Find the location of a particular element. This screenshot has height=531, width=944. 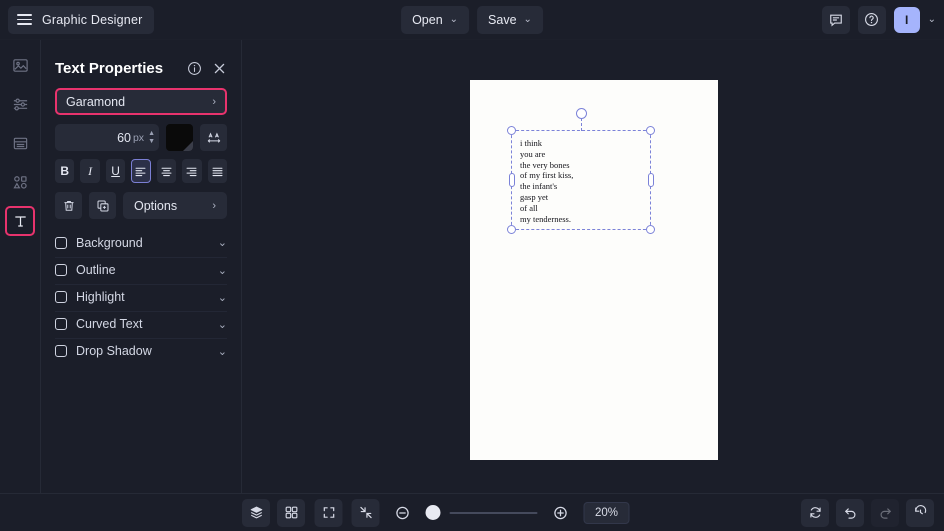

options-row: Options › is located at coordinates (141, 205).